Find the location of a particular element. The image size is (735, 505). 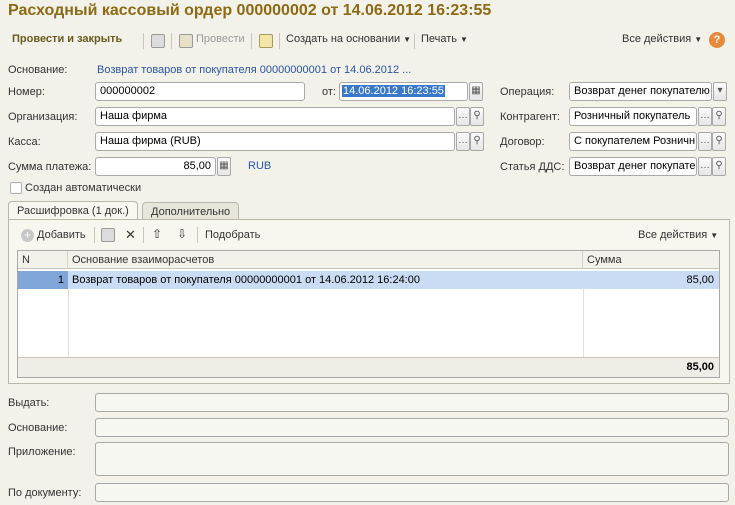

date-value: 14.06.2012 16:23:55 is located at coordinates (393, 91).